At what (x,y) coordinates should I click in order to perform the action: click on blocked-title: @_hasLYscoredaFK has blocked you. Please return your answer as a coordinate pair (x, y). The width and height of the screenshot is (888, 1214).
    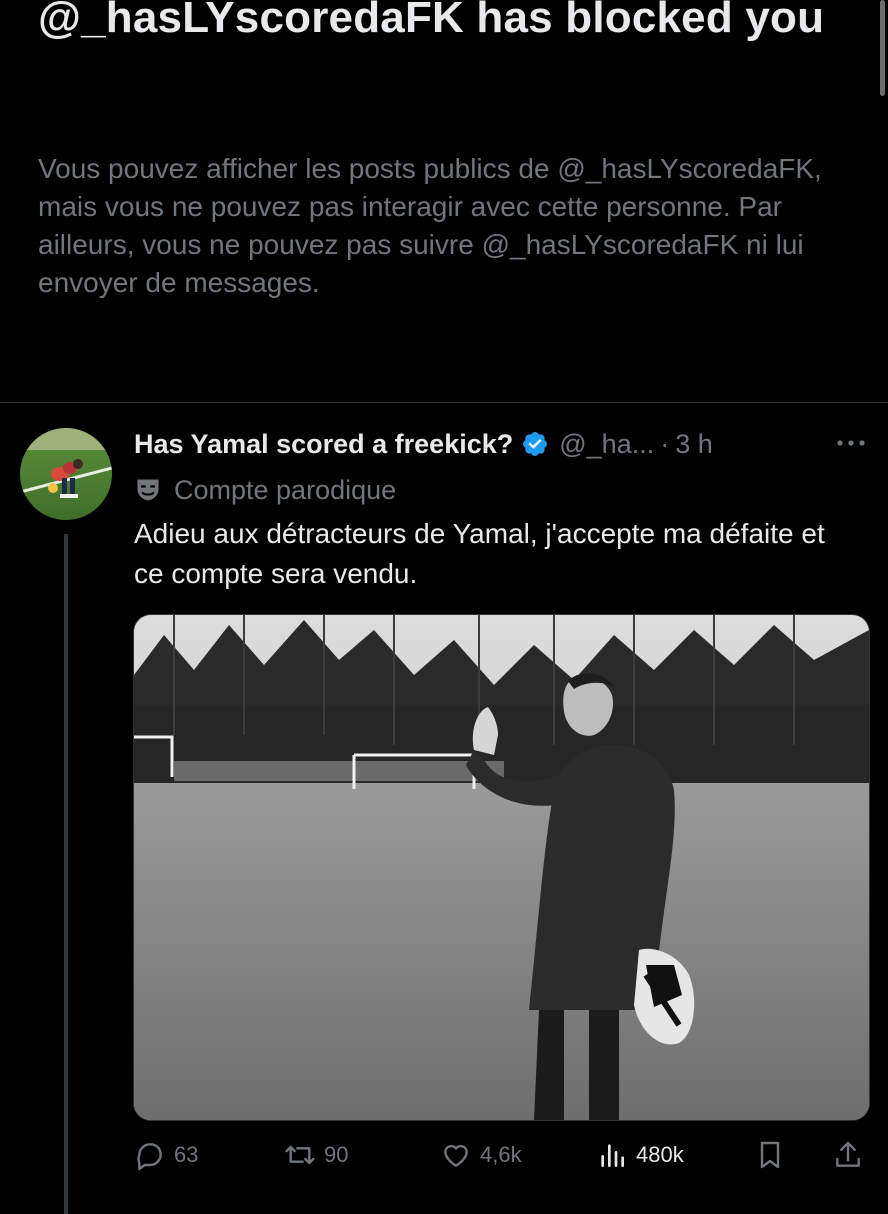
    Looking at the image, I should click on (431, 21).